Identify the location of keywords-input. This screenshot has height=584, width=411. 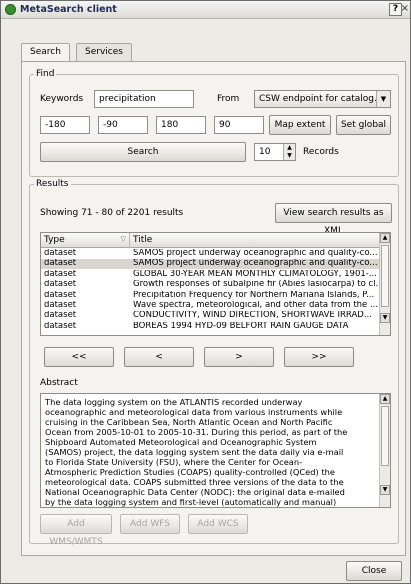
(144, 99).